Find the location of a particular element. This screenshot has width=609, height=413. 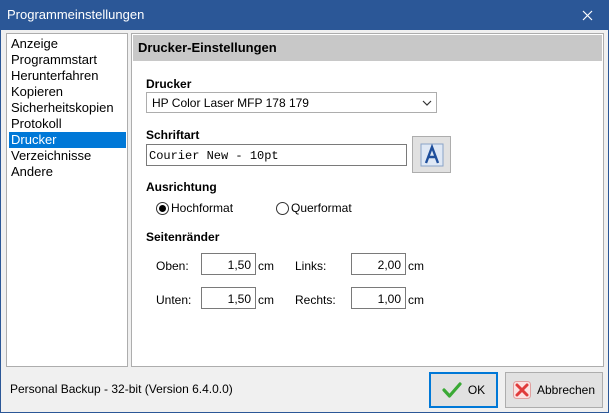

nav-item-drucker: Drucker is located at coordinates (67, 140).